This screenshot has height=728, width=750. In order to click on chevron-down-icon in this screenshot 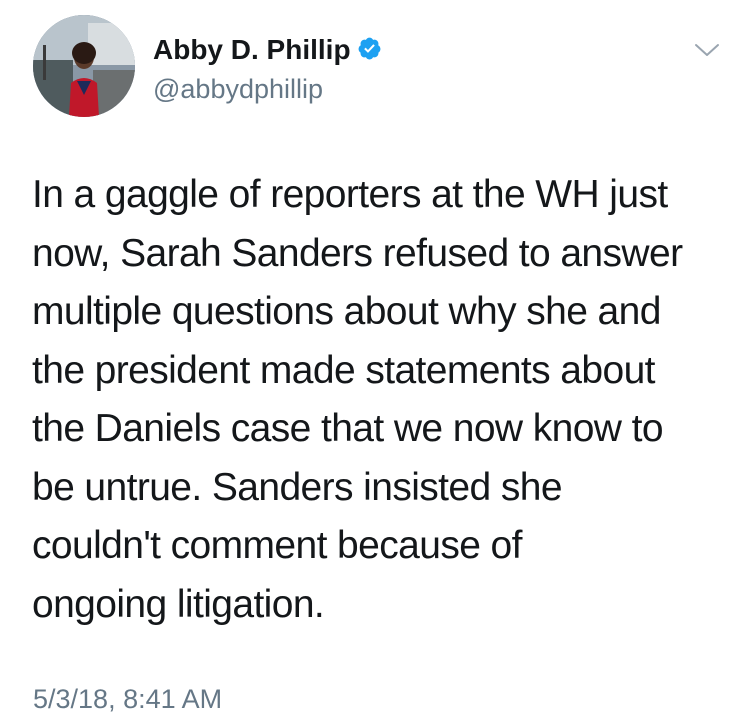, I will do `click(707, 50)`.